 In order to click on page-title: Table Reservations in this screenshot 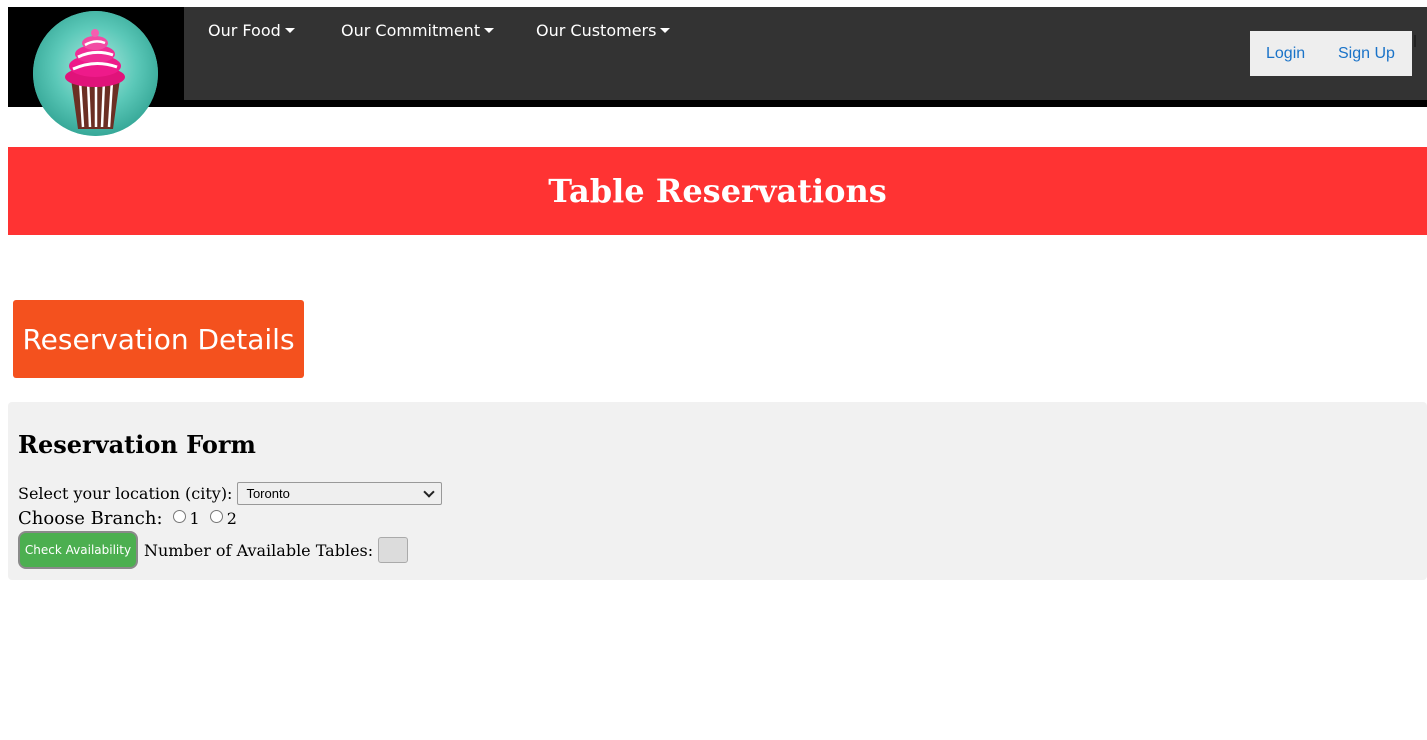, I will do `click(717, 191)`.